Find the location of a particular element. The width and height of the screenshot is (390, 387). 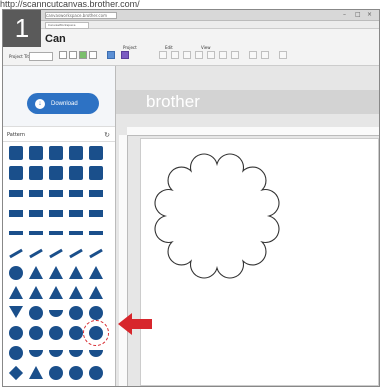

menu-project: Project is located at coordinates (130, 47).